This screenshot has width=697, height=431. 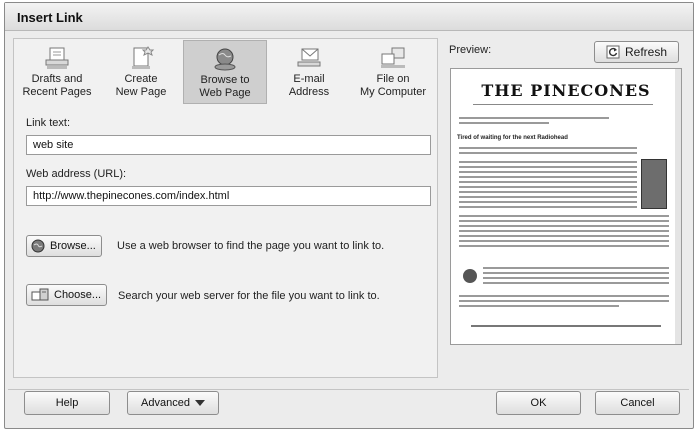 What do you see at coordinates (40, 294) in the screenshot?
I see `server-icon` at bounding box center [40, 294].